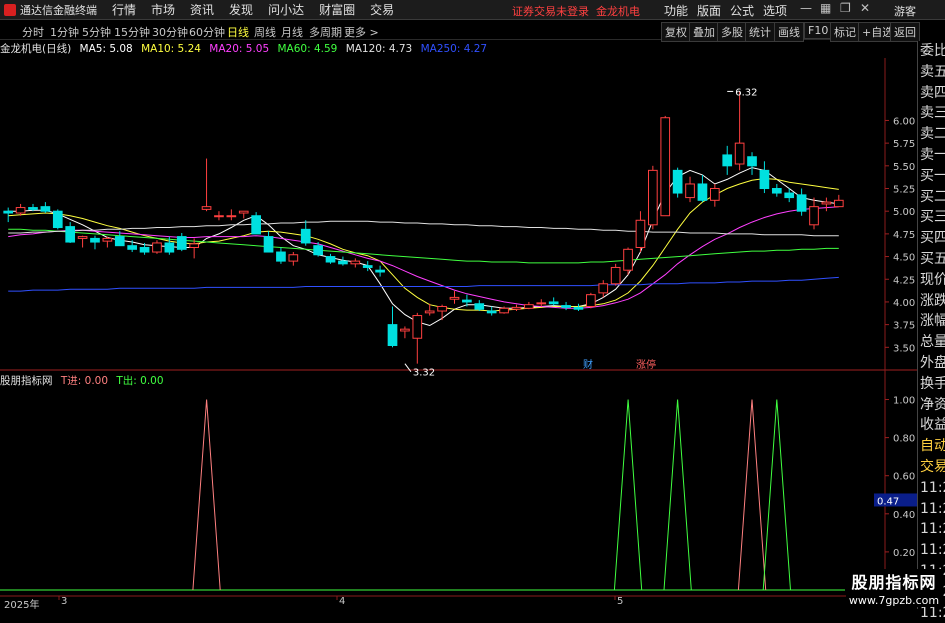  Describe the element at coordinates (931, 93) in the screenshot. I see `side-item: 卖四` at that location.